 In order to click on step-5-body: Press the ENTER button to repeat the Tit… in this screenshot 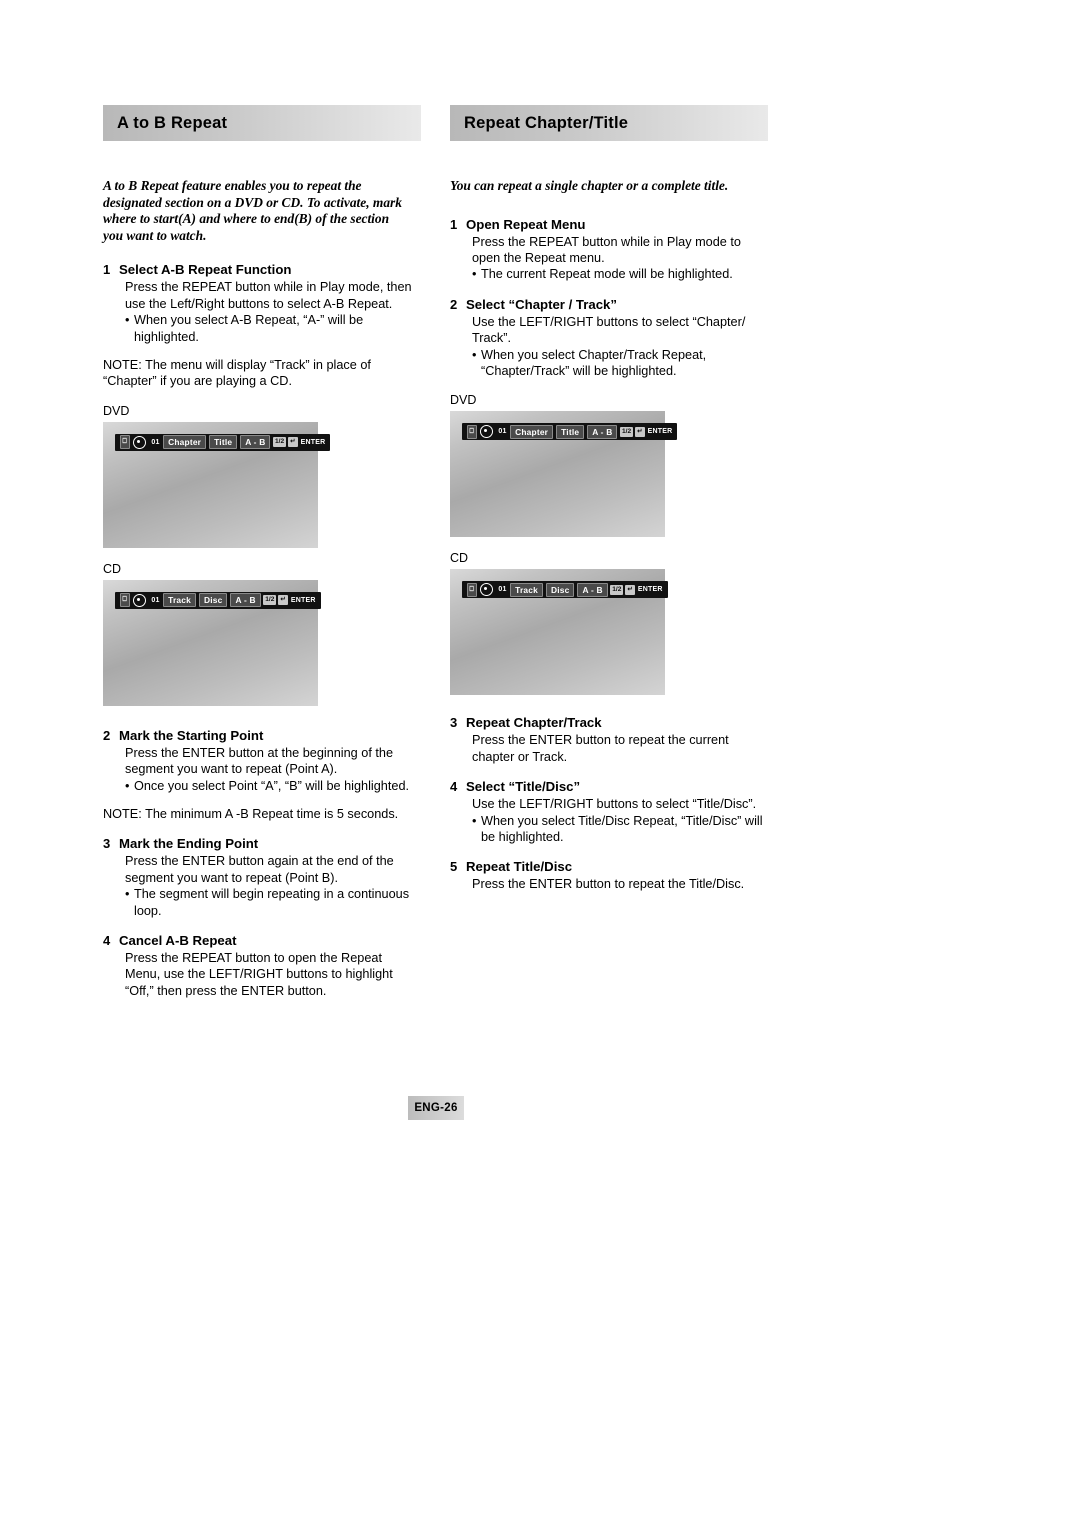, I will do `click(608, 884)`.